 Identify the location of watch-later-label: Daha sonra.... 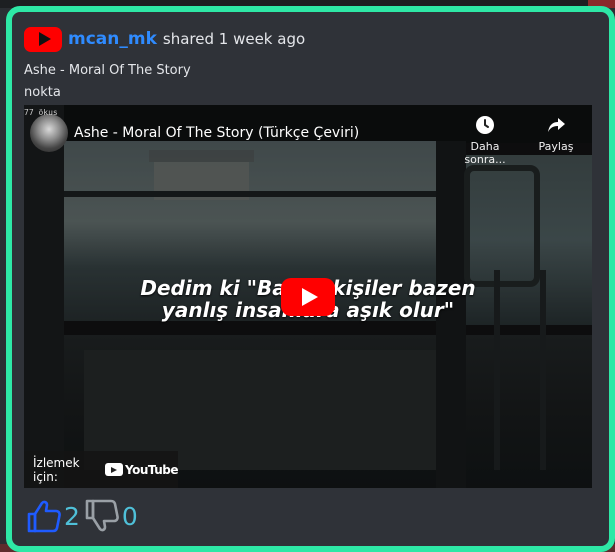
(485, 153).